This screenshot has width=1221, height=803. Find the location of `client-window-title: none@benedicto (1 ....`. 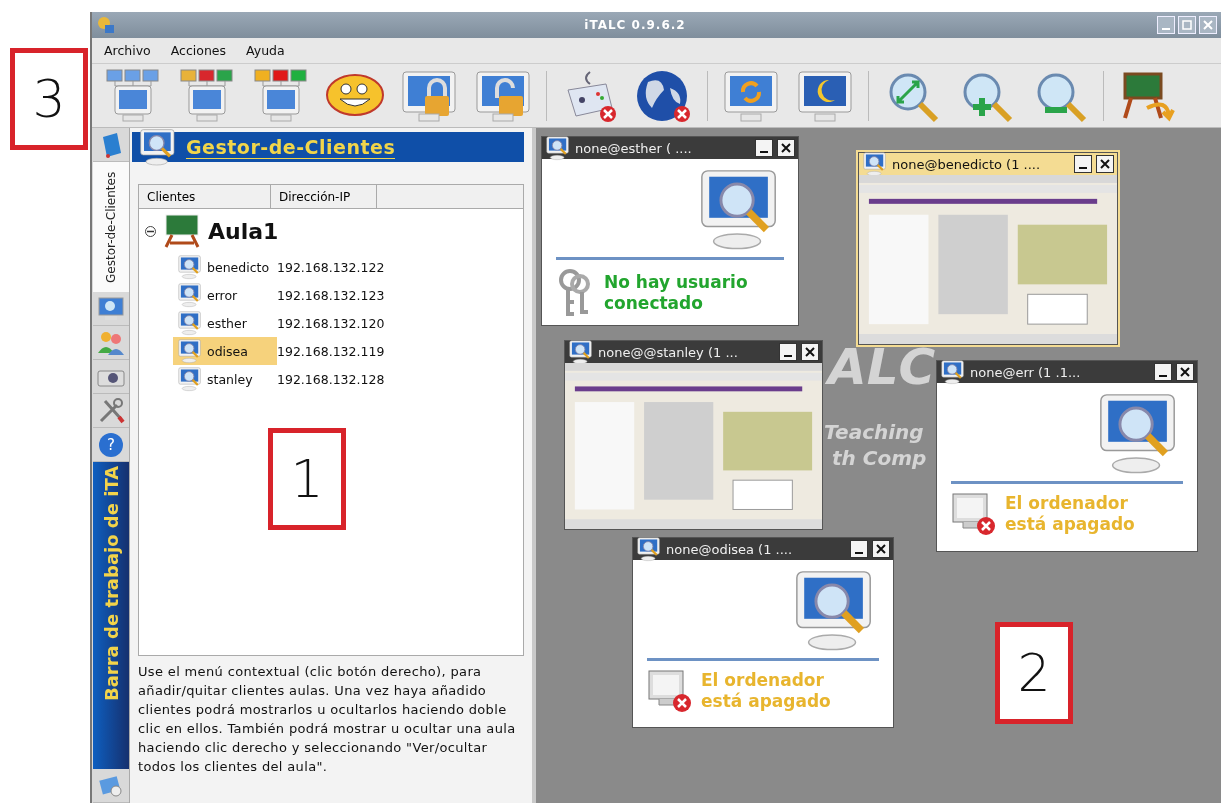

client-window-title: none@benedicto (1 .... is located at coordinates (967, 164).